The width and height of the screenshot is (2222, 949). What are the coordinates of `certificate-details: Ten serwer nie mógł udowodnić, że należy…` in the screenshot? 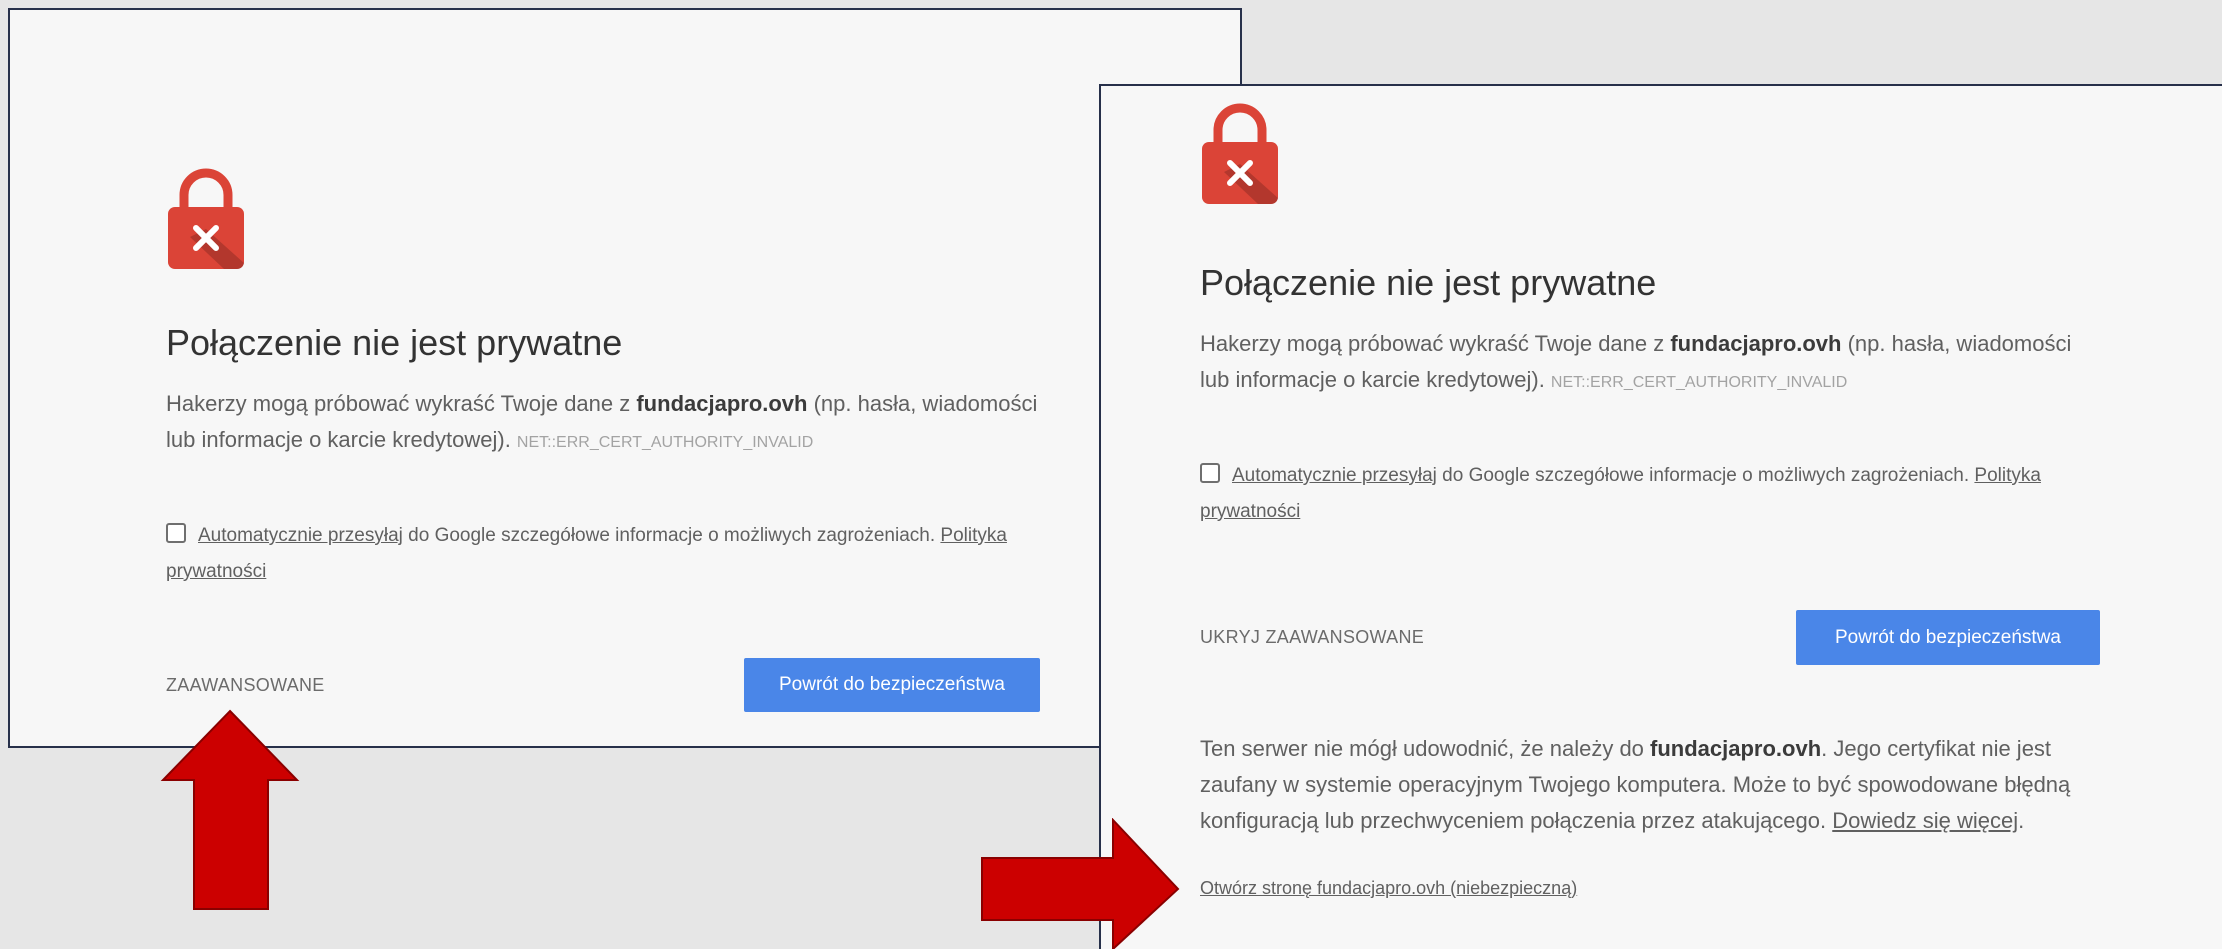 It's located at (1635, 784).